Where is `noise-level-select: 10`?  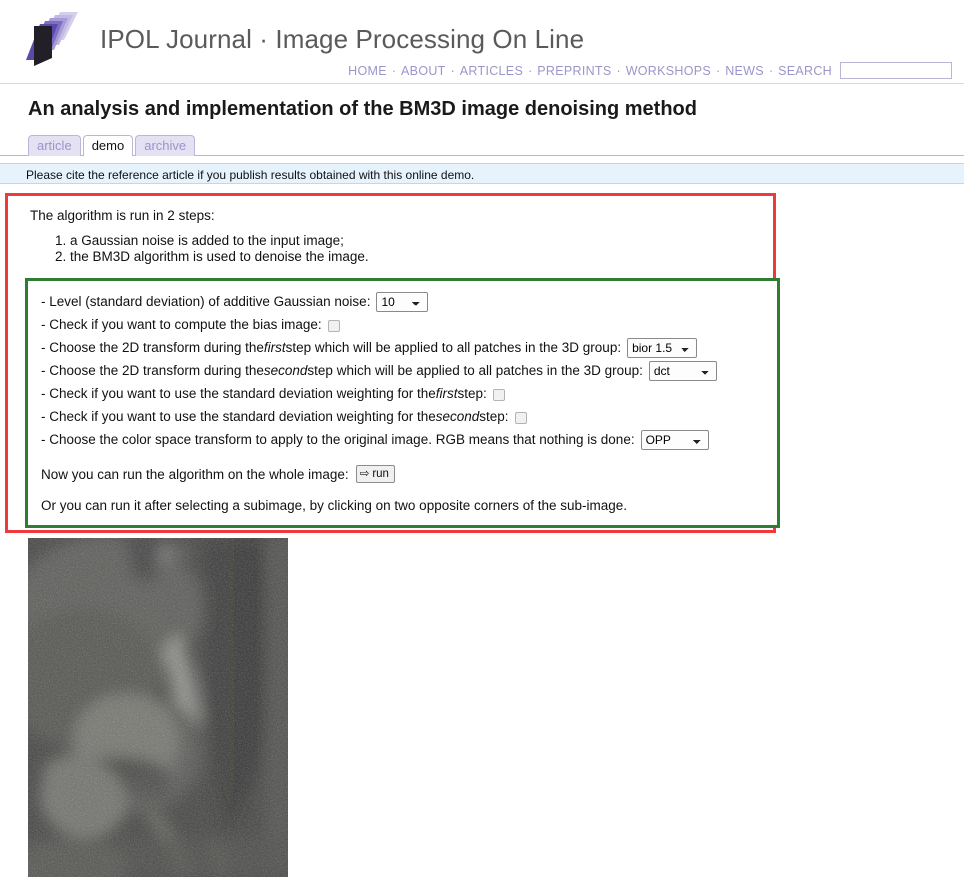
noise-level-select: 10 is located at coordinates (402, 301).